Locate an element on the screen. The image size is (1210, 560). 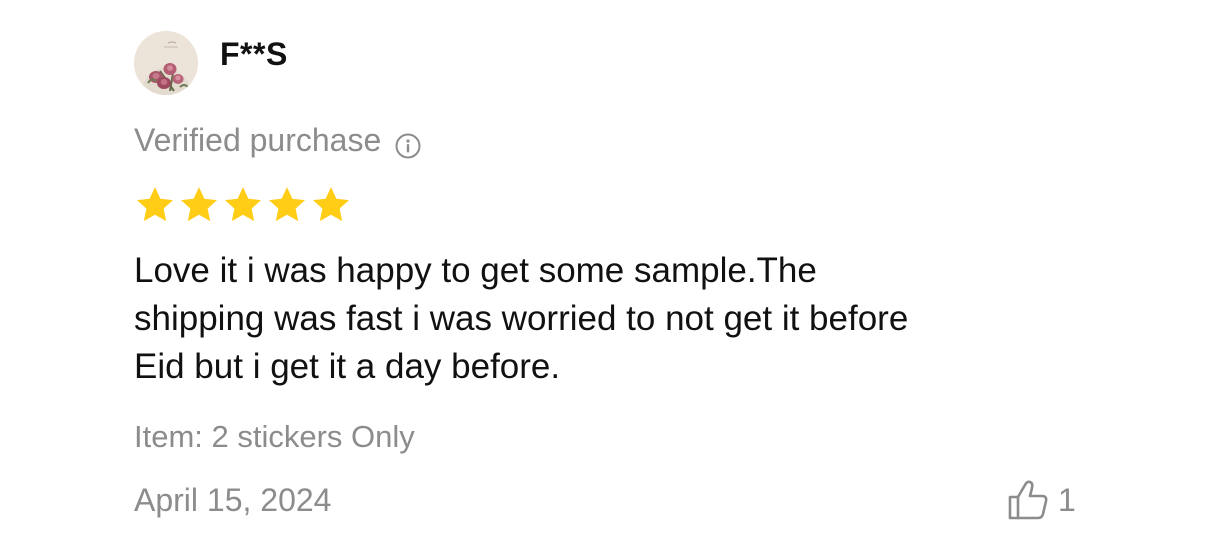
thumbs-up-icon is located at coordinates (1028, 500).